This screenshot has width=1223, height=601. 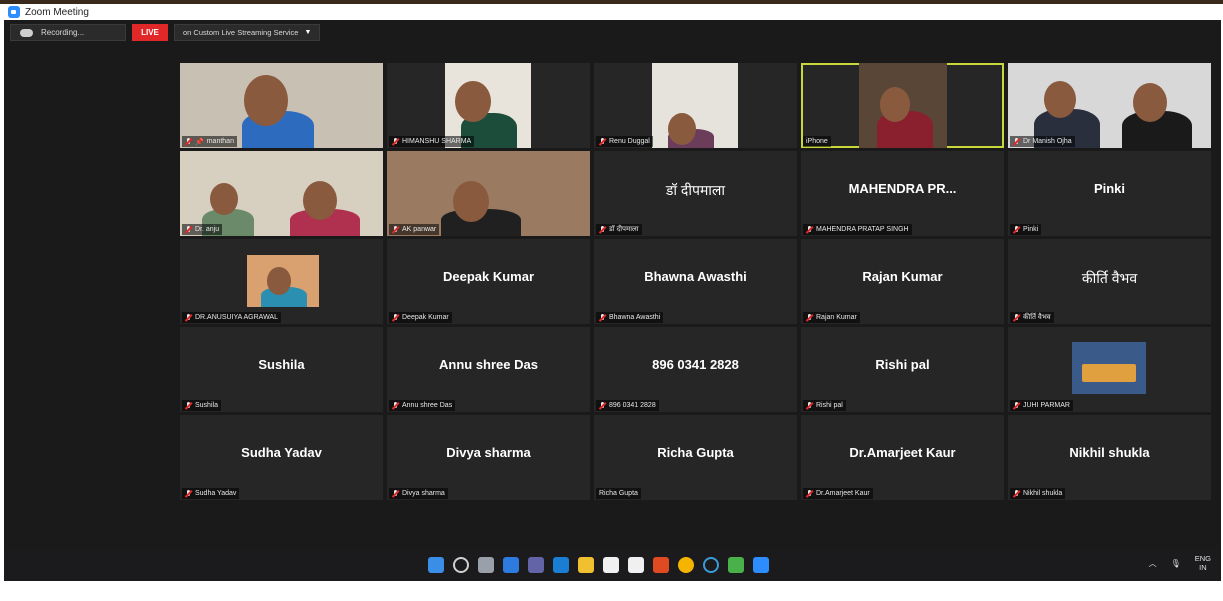 What do you see at coordinates (511, 565) in the screenshot?
I see `widgets-icon` at bounding box center [511, 565].